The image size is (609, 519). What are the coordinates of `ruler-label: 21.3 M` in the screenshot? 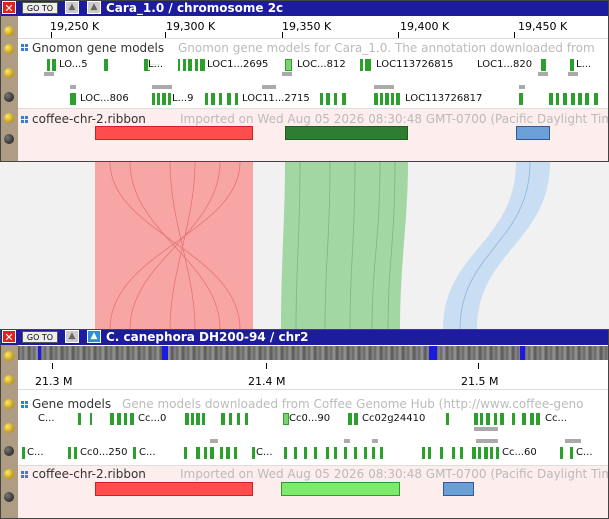 It's located at (54, 381).